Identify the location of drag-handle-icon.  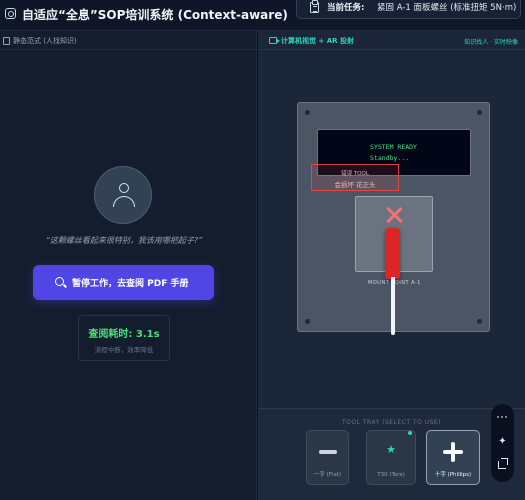
(502, 418).